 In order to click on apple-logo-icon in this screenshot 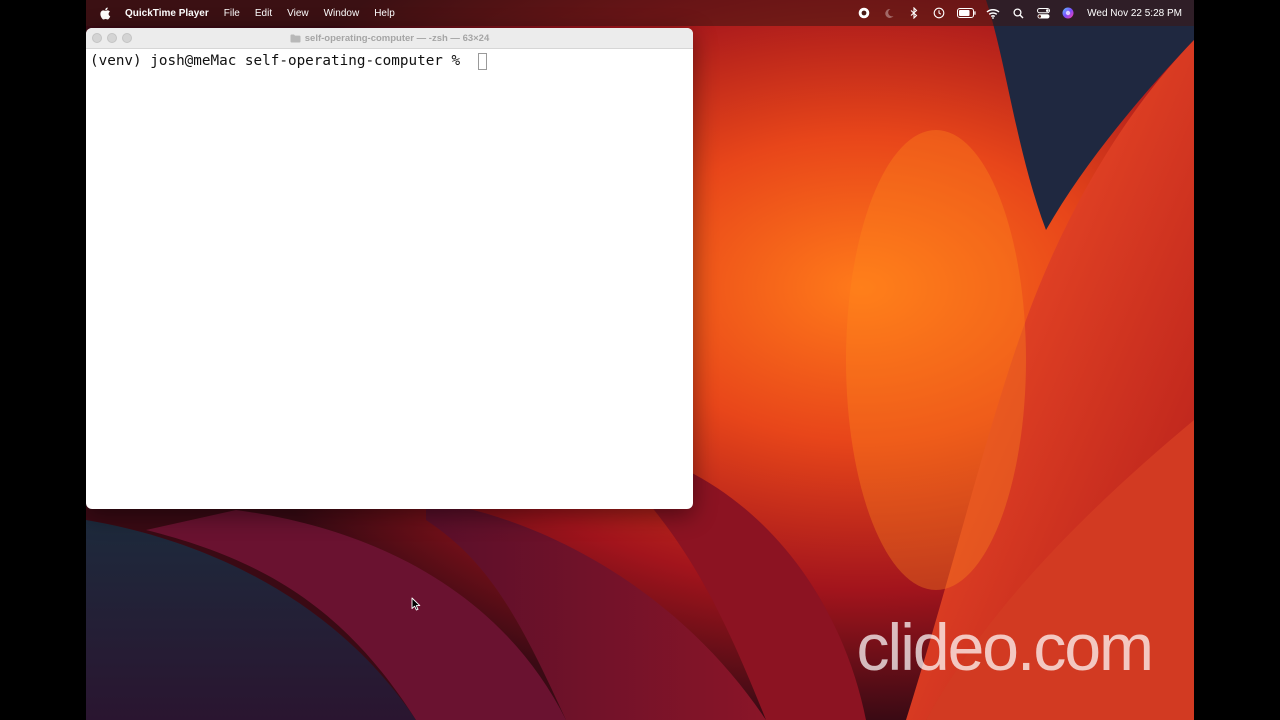, I will do `click(105, 13)`.